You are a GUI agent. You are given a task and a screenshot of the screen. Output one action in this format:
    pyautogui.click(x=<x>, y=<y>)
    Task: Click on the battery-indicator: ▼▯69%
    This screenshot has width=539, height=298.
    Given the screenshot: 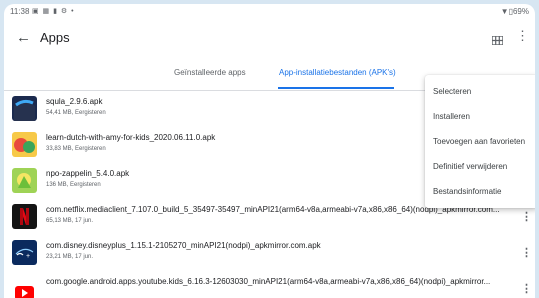 What is the action you would take?
    pyautogui.click(x=514, y=11)
    